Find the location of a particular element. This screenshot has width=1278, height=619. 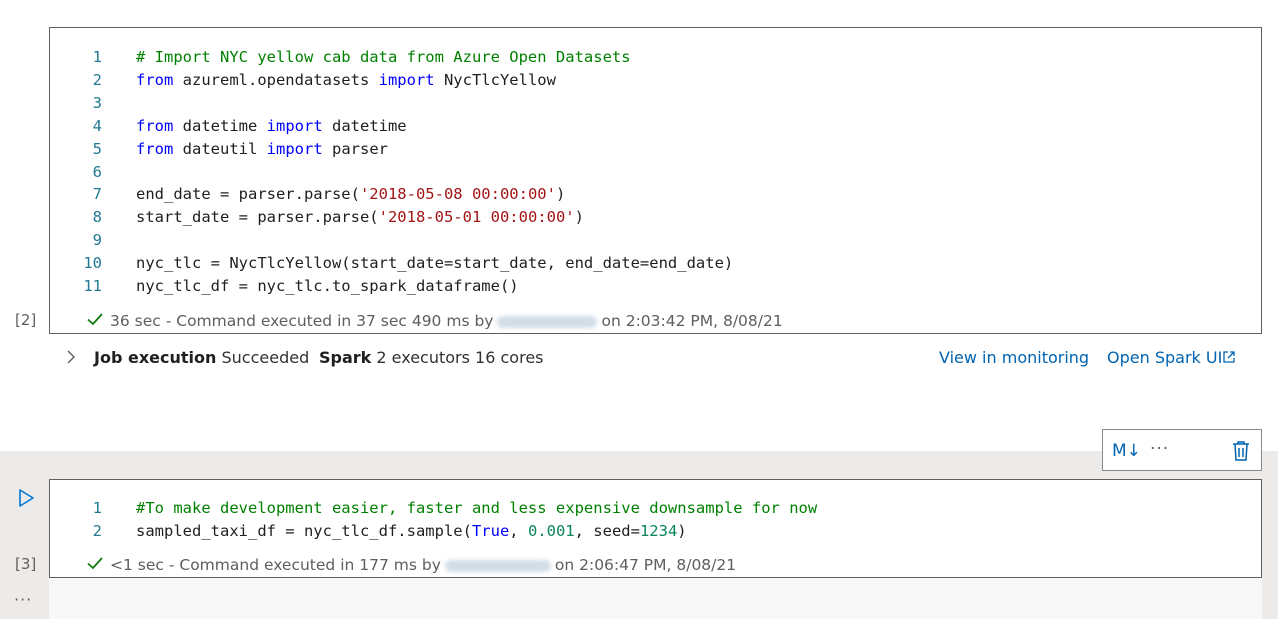

run-cell-icon is located at coordinates (26, 498).